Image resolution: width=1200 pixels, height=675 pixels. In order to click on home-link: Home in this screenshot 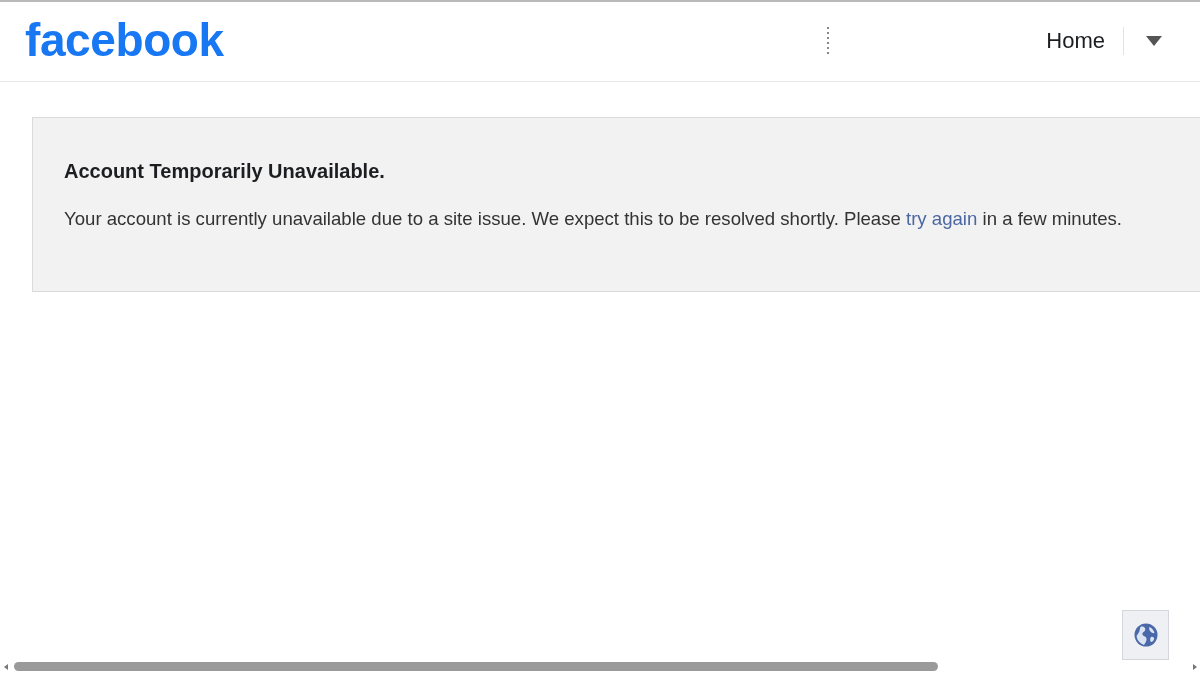, I will do `click(1075, 40)`.